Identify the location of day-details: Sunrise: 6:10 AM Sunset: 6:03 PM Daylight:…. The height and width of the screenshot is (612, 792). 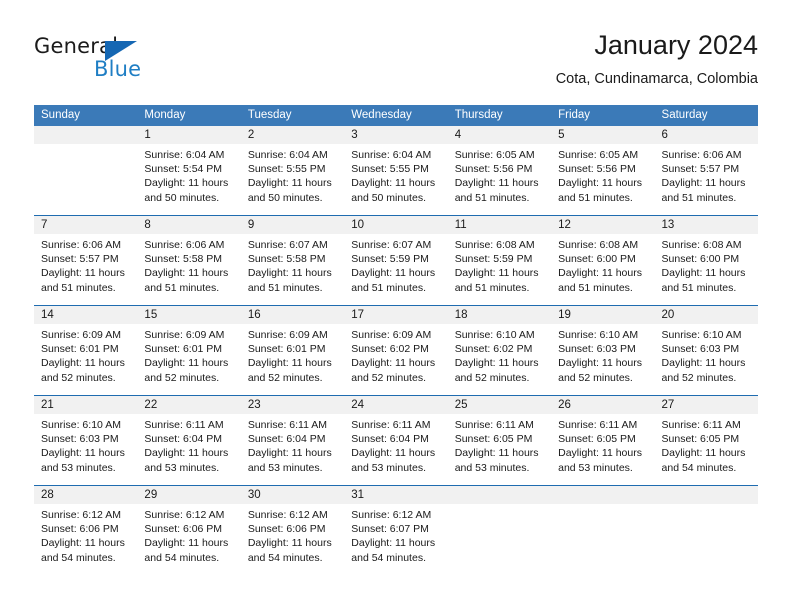
(706, 354).